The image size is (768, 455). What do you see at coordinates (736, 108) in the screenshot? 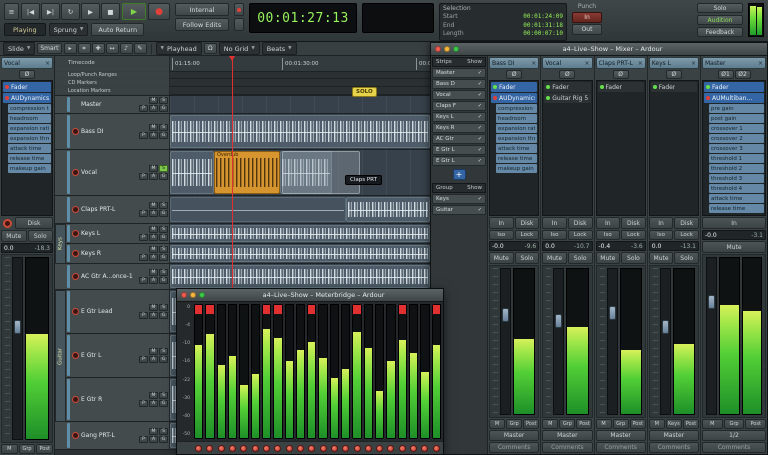
I see `processor-entry: pre gain` at bounding box center [736, 108].